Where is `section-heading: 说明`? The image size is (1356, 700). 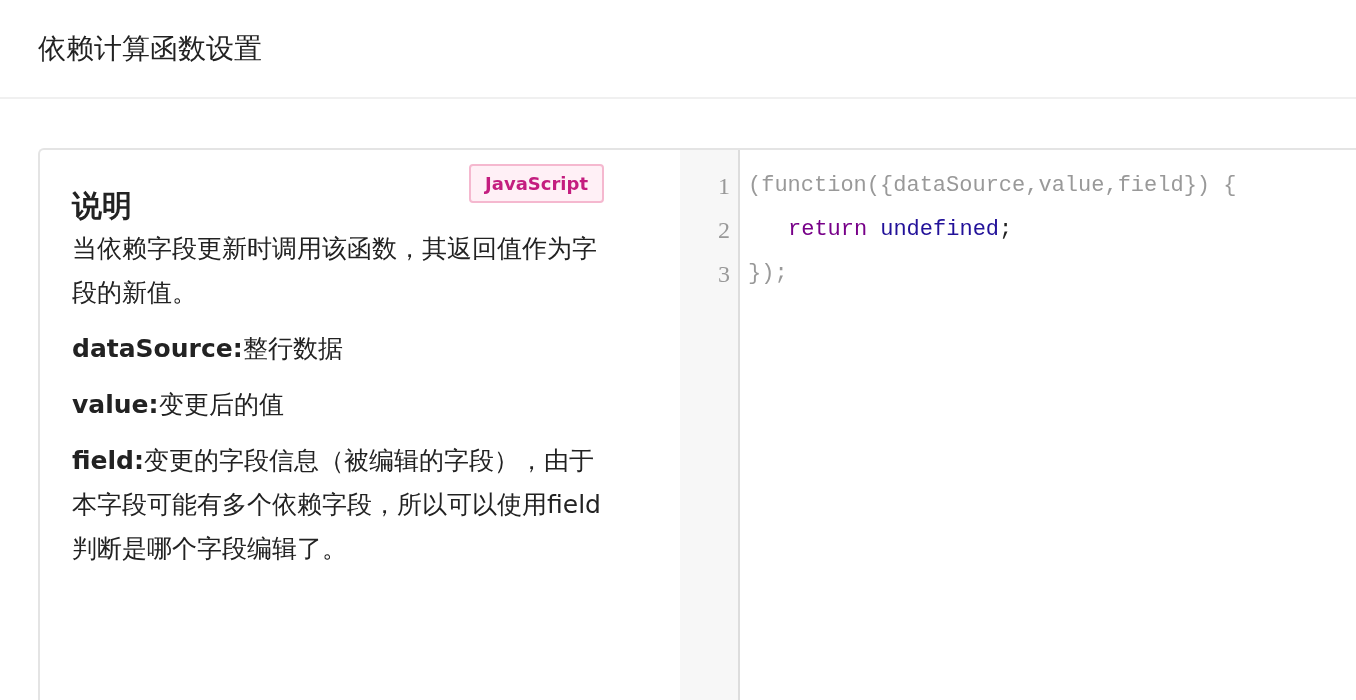 section-heading: 说明 is located at coordinates (102, 206).